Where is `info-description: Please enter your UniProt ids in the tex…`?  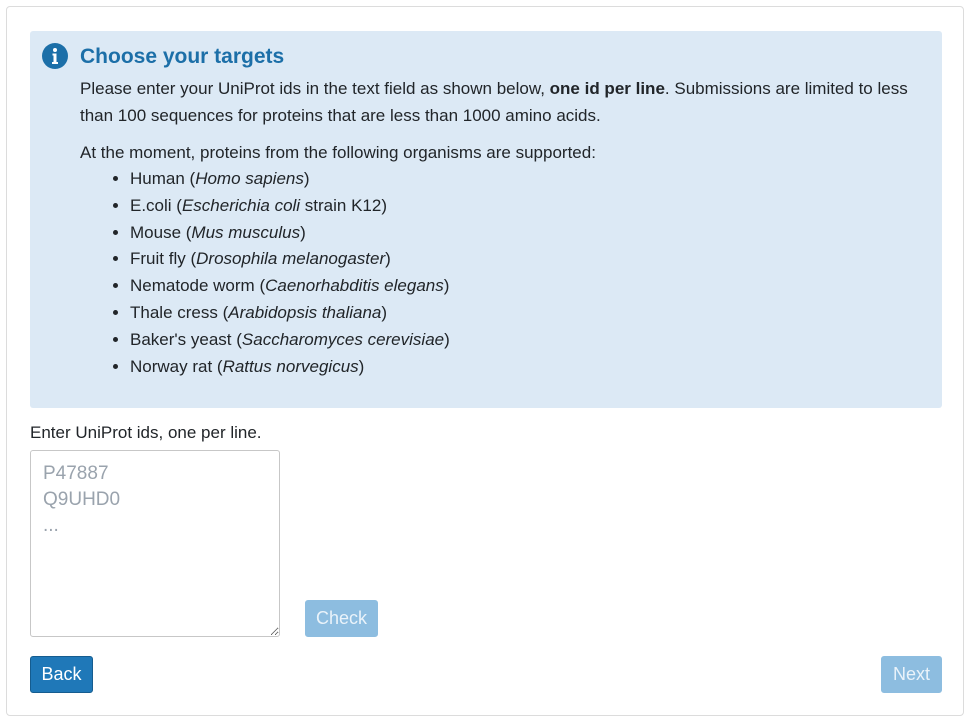 info-description: Please enter your UniProt ids in the tex… is located at coordinates (505, 102).